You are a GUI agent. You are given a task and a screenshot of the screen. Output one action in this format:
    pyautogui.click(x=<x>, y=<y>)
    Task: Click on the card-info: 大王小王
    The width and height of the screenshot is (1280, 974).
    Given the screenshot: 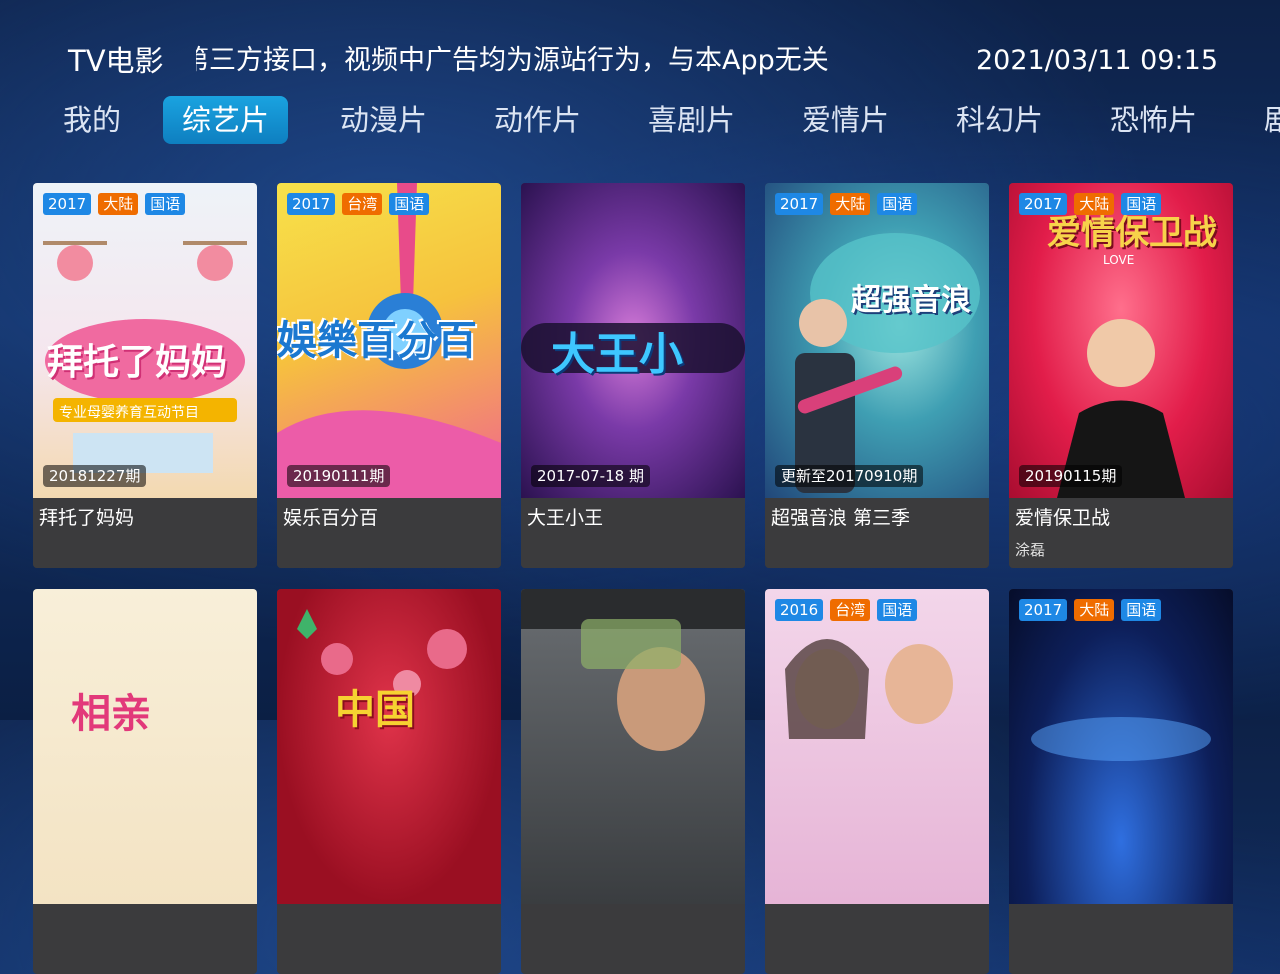 What is the action you would take?
    pyautogui.click(x=633, y=533)
    